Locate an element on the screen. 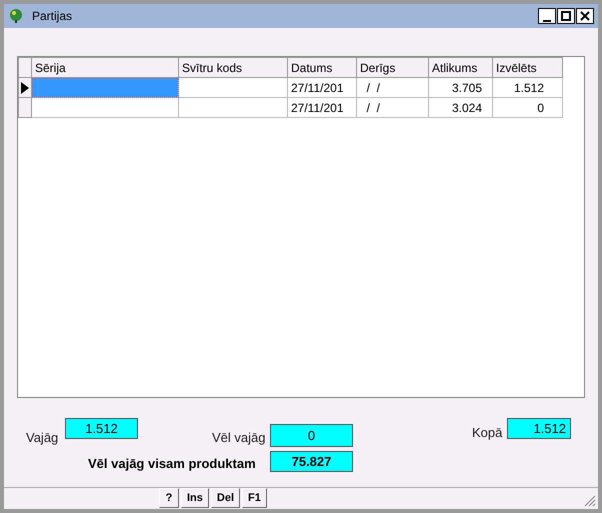  value-field: 0 is located at coordinates (311, 435).